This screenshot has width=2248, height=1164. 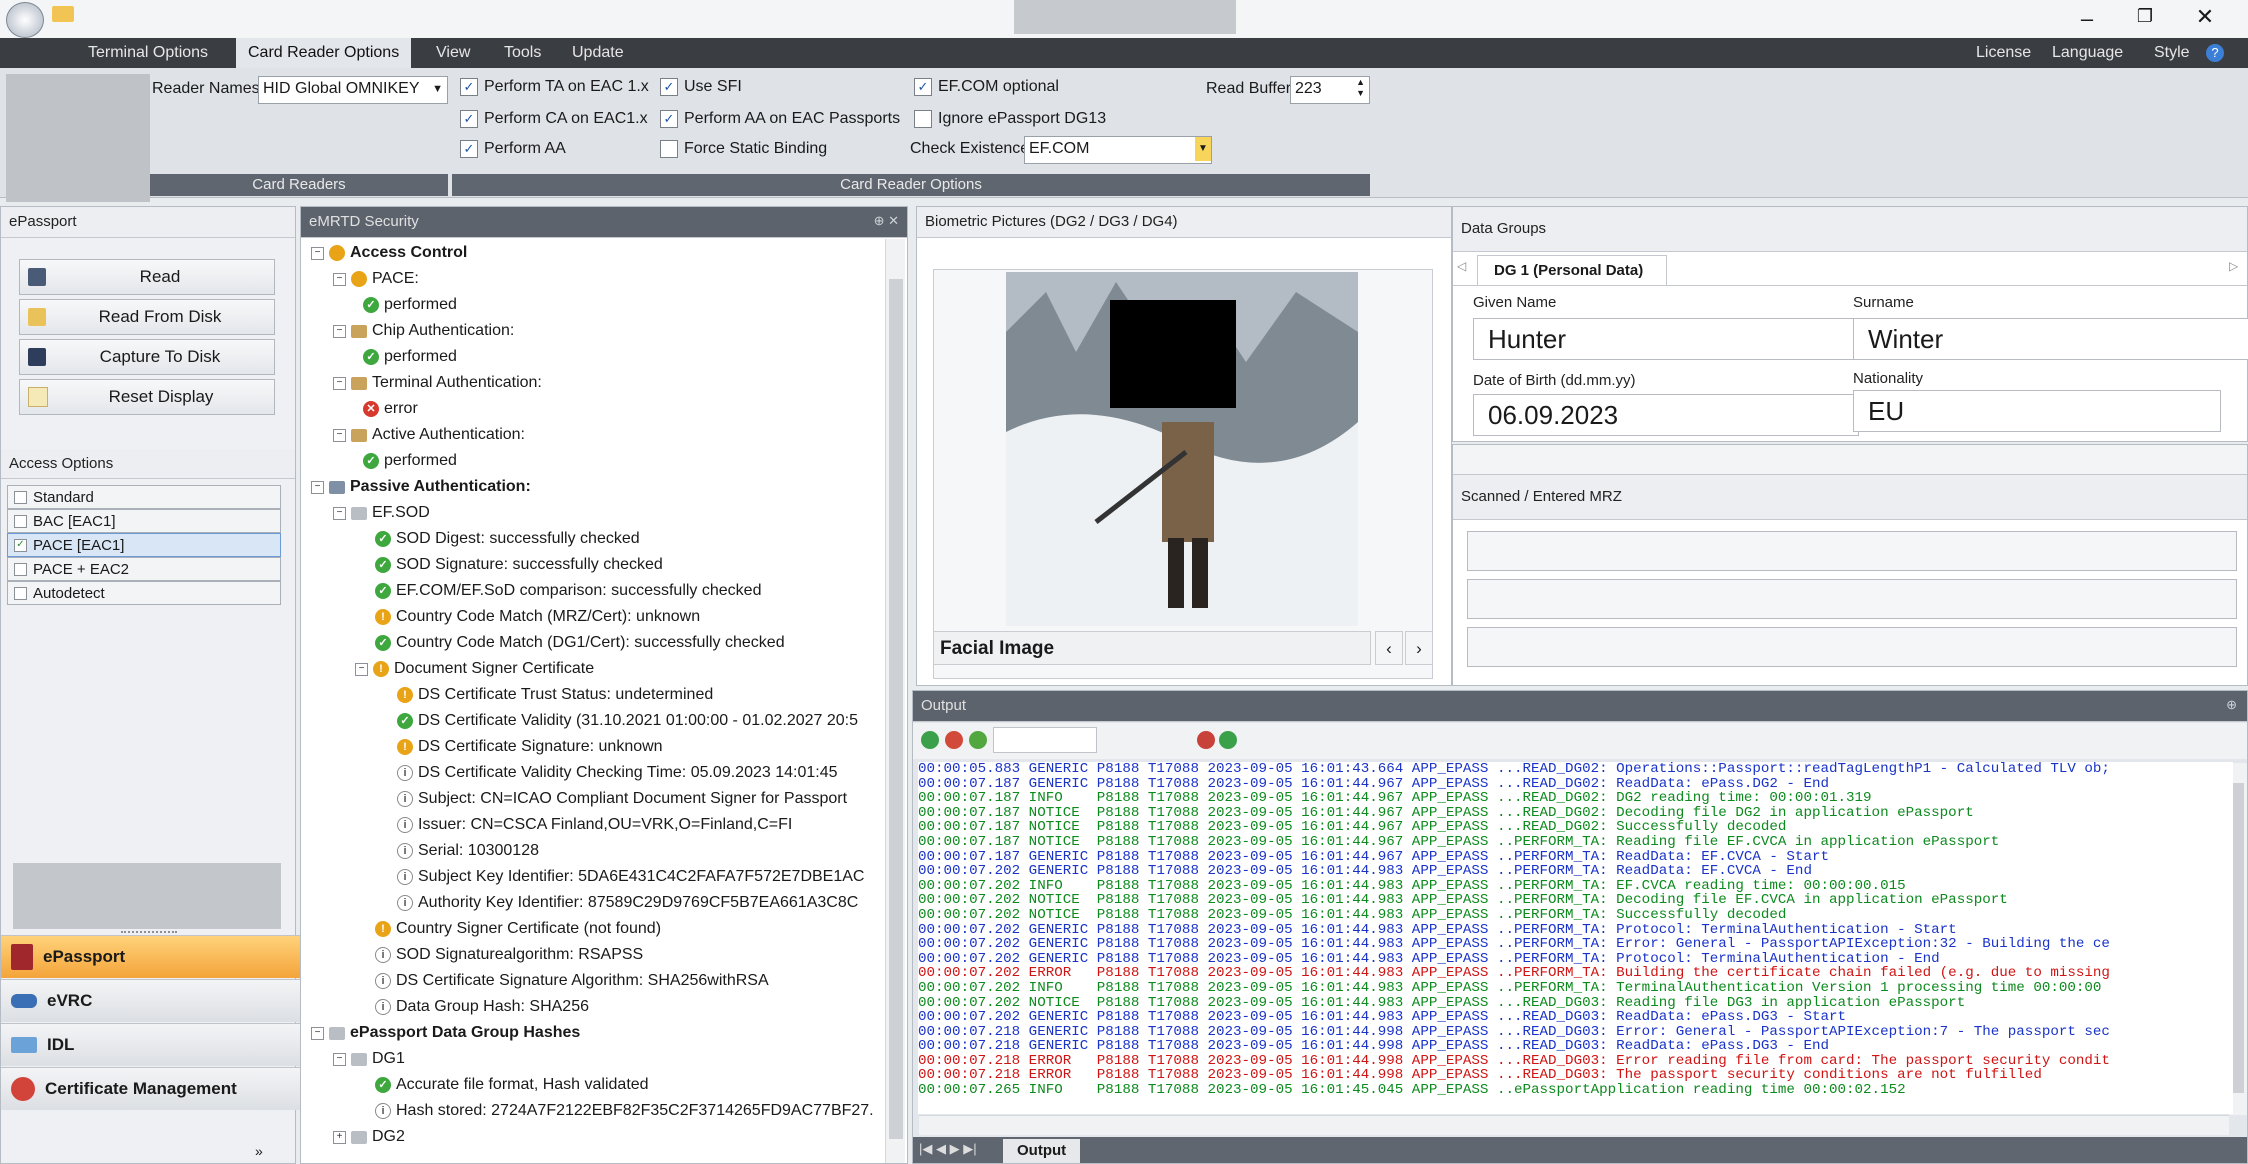 What do you see at coordinates (369, 1137) in the screenshot?
I see `tree-row-dg2: + DG2` at bounding box center [369, 1137].